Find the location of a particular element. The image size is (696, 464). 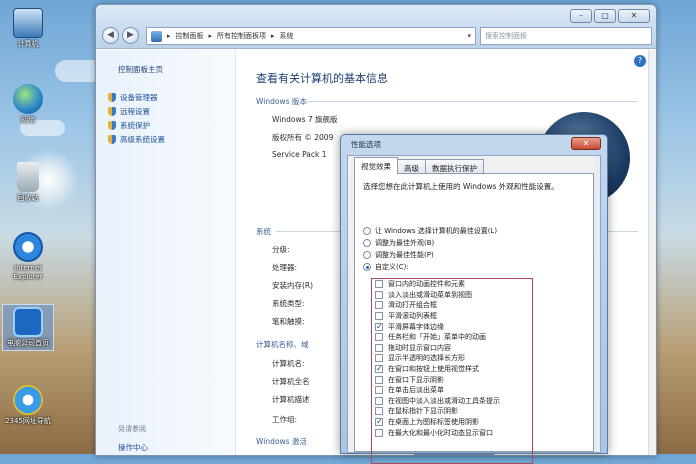

desktop-icon-ie-shortcut-2: 2345网址导航 is located at coordinates (28, 405).